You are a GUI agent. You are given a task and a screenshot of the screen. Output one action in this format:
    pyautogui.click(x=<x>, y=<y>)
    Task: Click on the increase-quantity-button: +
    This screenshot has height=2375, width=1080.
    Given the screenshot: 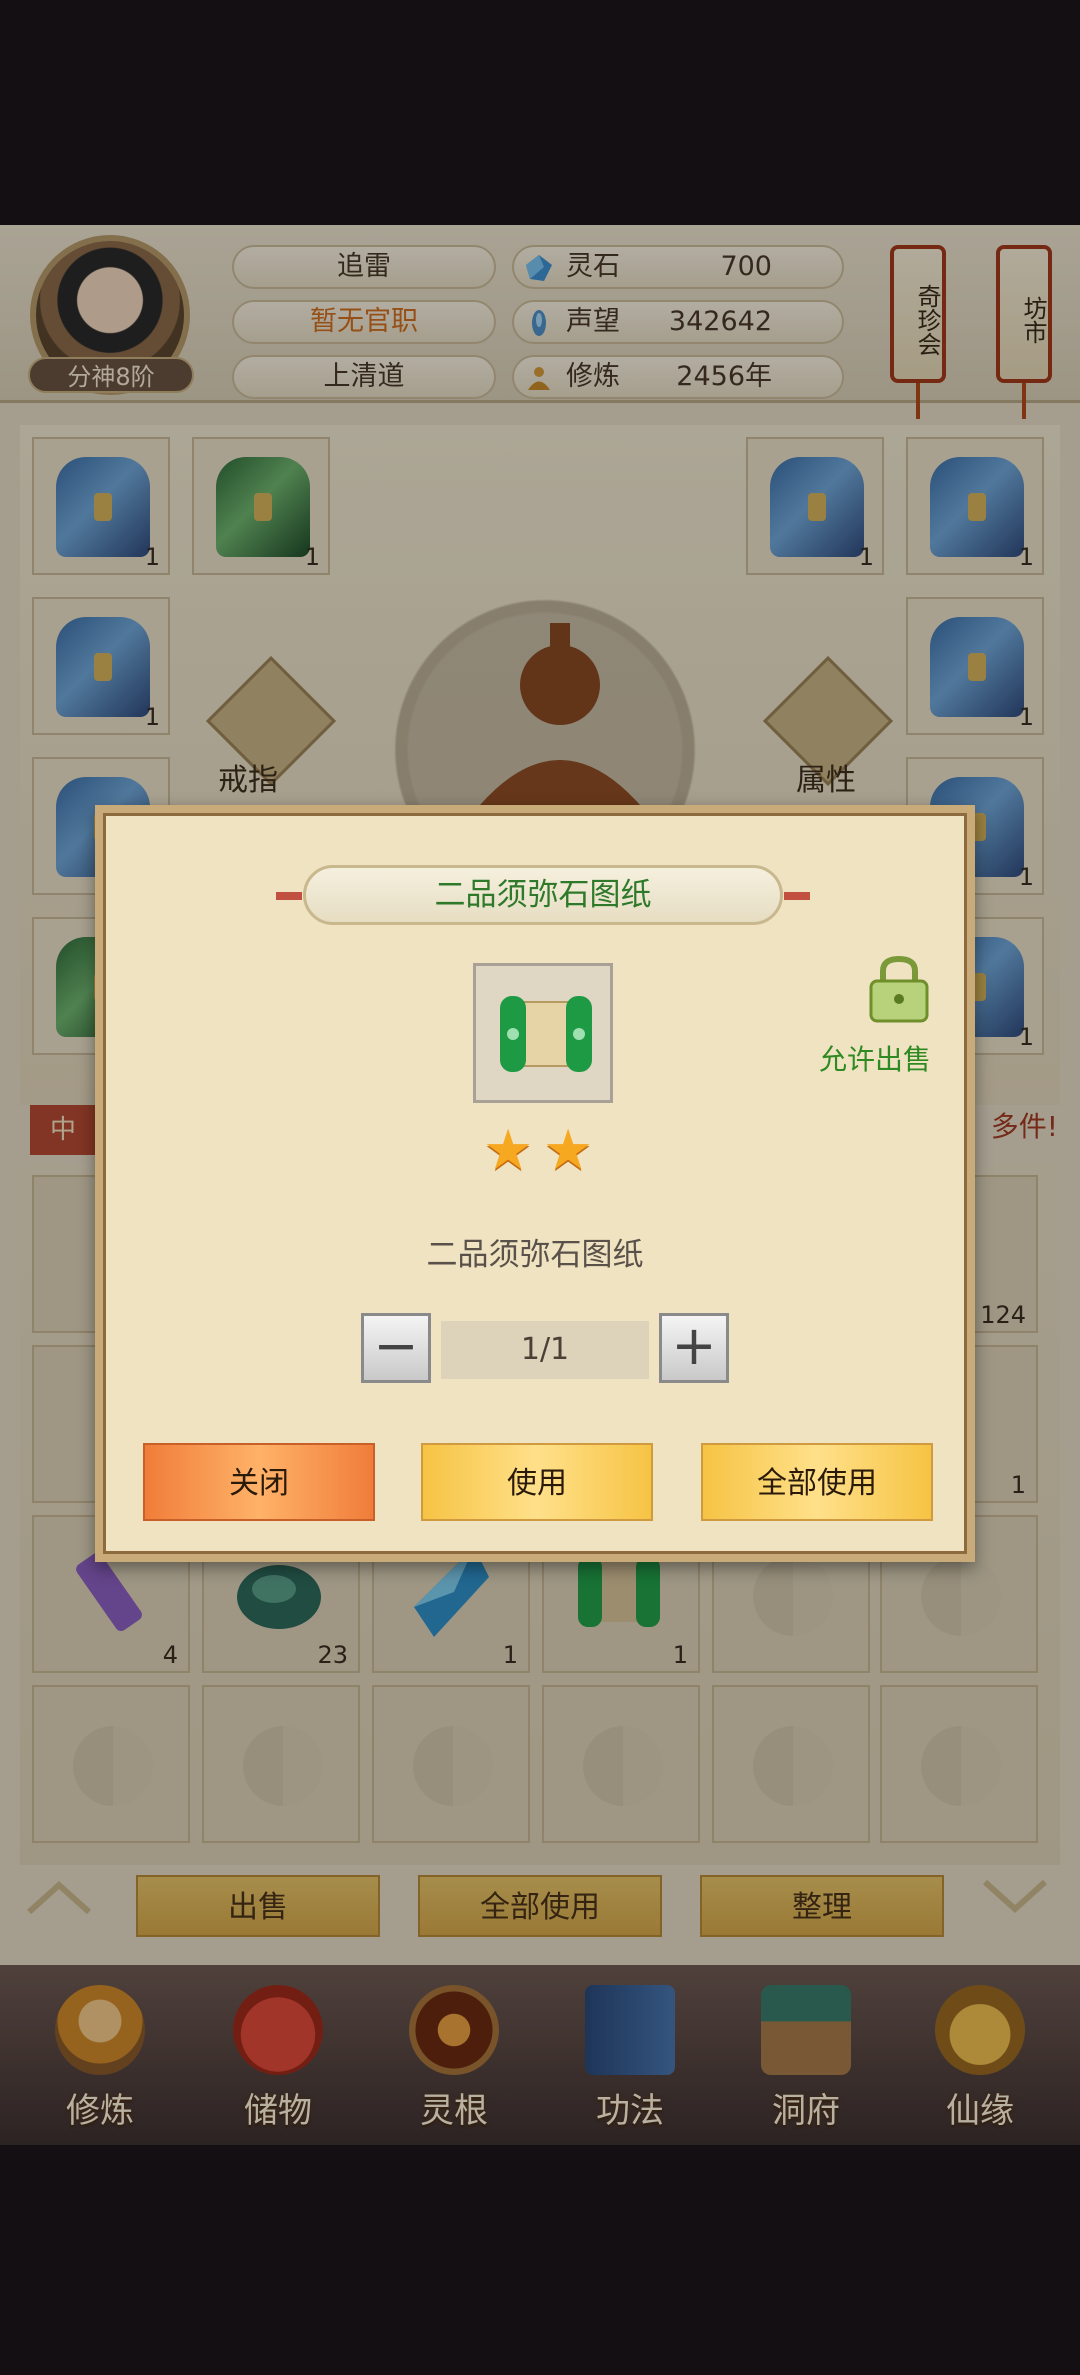 What is the action you would take?
    pyautogui.click(x=694, y=1348)
    